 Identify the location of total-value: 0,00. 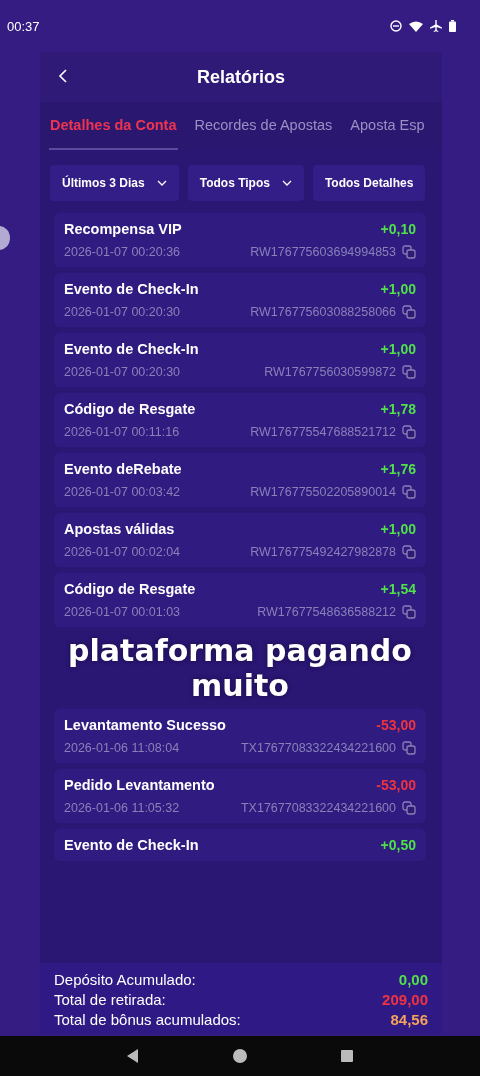
(413, 979).